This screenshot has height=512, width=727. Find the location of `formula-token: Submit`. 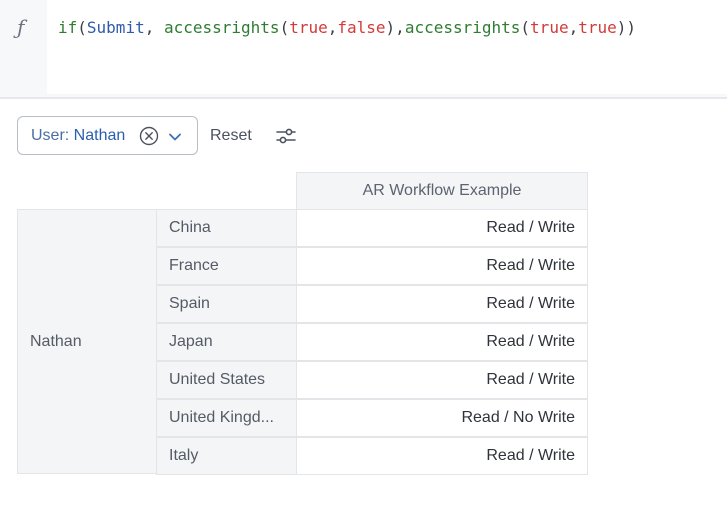

formula-token: Submit is located at coordinates (115, 27).